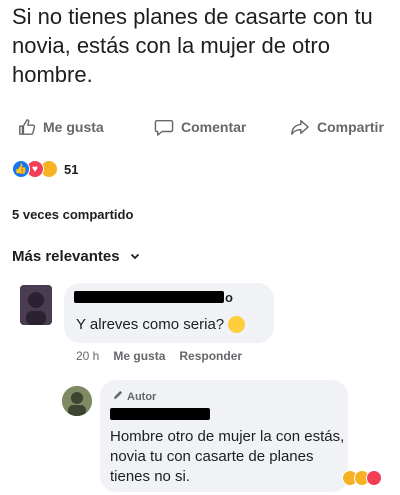 Image resolution: width=400 pixels, height=495 pixels. What do you see at coordinates (214, 127) in the screenshot?
I see `comment-label: Comentar` at bounding box center [214, 127].